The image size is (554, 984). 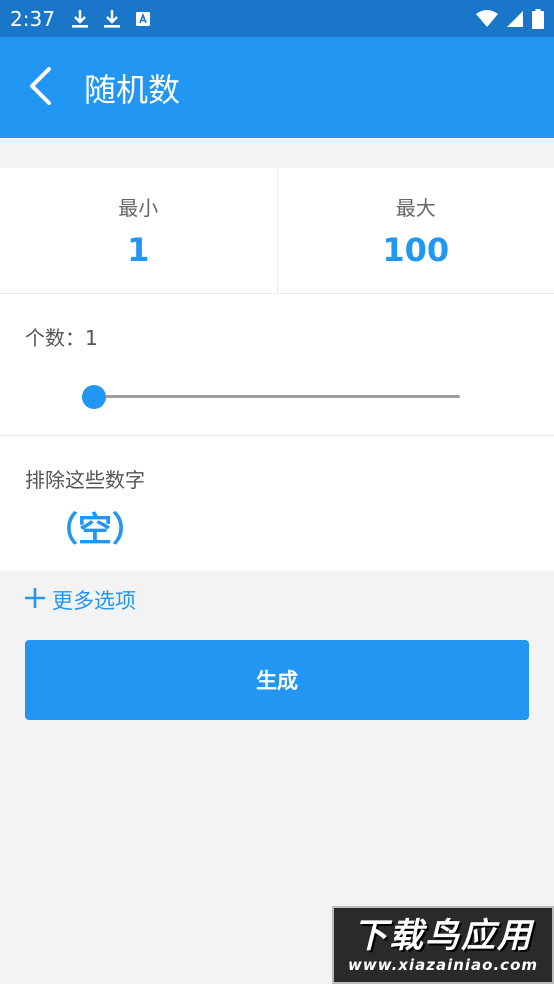 What do you see at coordinates (538, 18) in the screenshot?
I see `battery-icon` at bounding box center [538, 18].